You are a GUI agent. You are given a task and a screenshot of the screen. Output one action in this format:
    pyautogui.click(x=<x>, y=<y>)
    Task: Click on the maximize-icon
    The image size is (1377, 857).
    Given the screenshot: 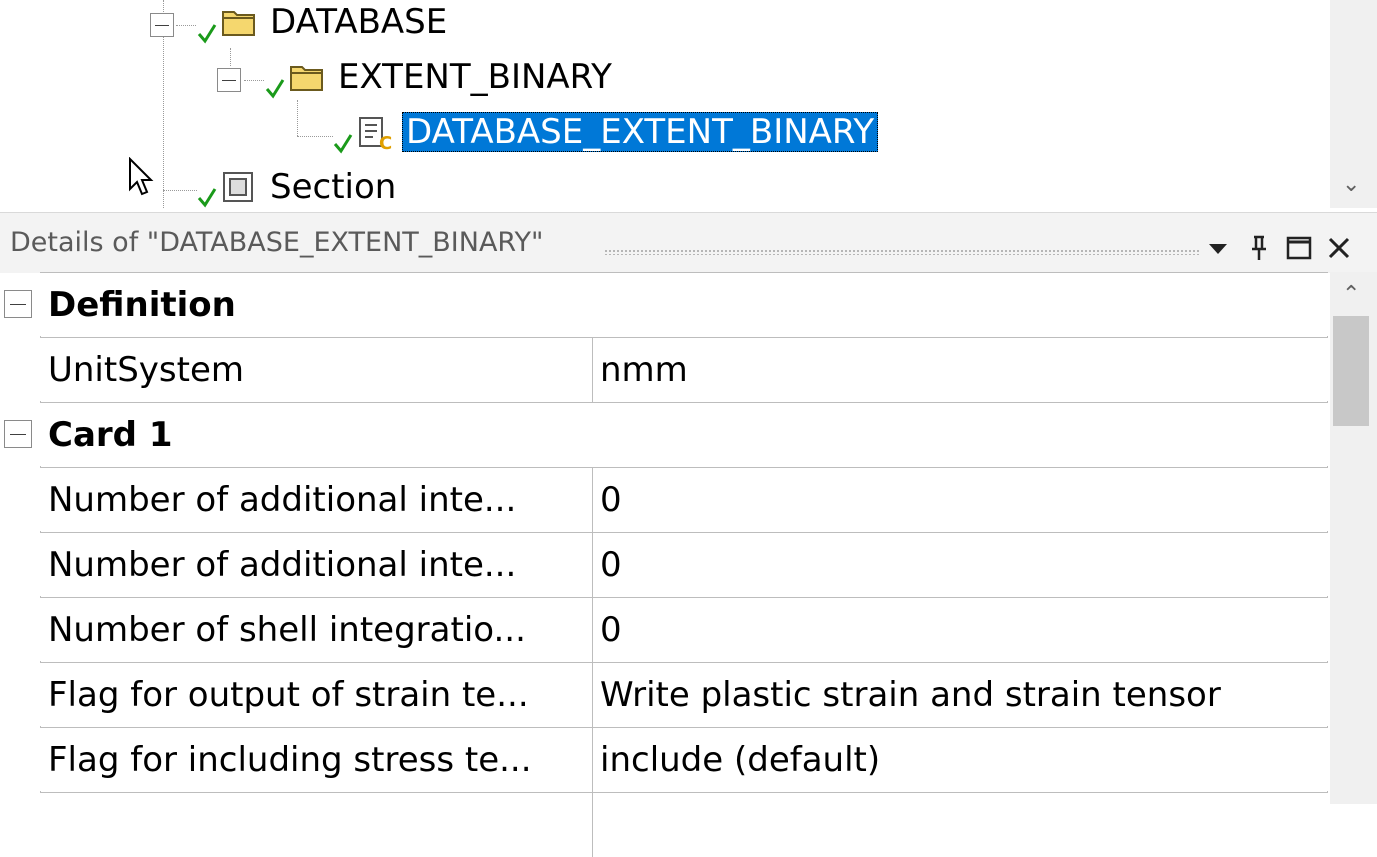 What is the action you would take?
    pyautogui.click(x=1299, y=248)
    